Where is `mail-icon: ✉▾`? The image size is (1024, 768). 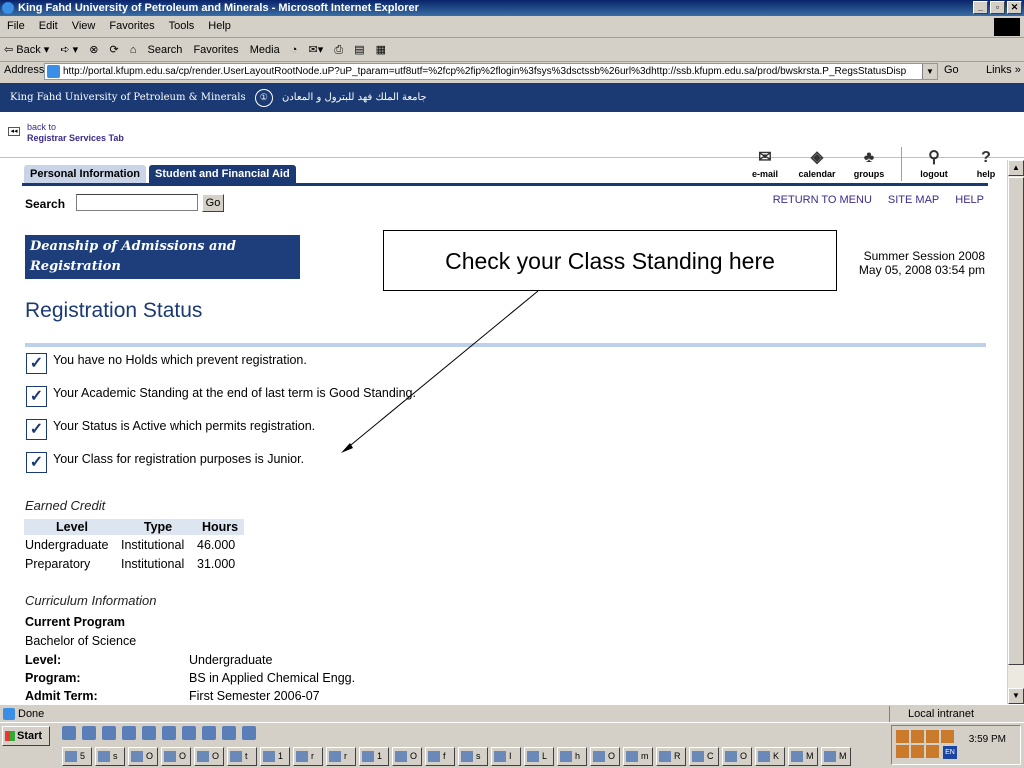 mail-icon: ✉▾ is located at coordinates (316, 47).